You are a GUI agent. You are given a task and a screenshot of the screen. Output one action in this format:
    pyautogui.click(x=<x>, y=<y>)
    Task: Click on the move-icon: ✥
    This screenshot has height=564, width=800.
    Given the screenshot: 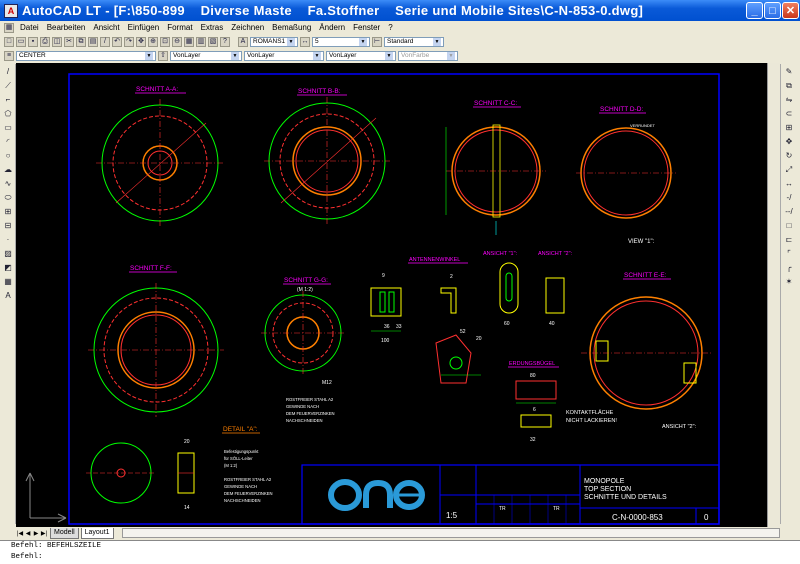 What is the action you would take?
    pyautogui.click(x=789, y=142)
    